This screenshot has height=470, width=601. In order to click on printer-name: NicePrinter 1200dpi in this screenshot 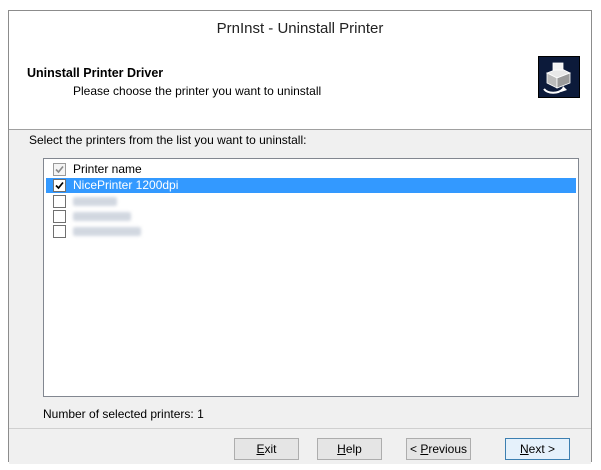, I will do `click(126, 185)`.